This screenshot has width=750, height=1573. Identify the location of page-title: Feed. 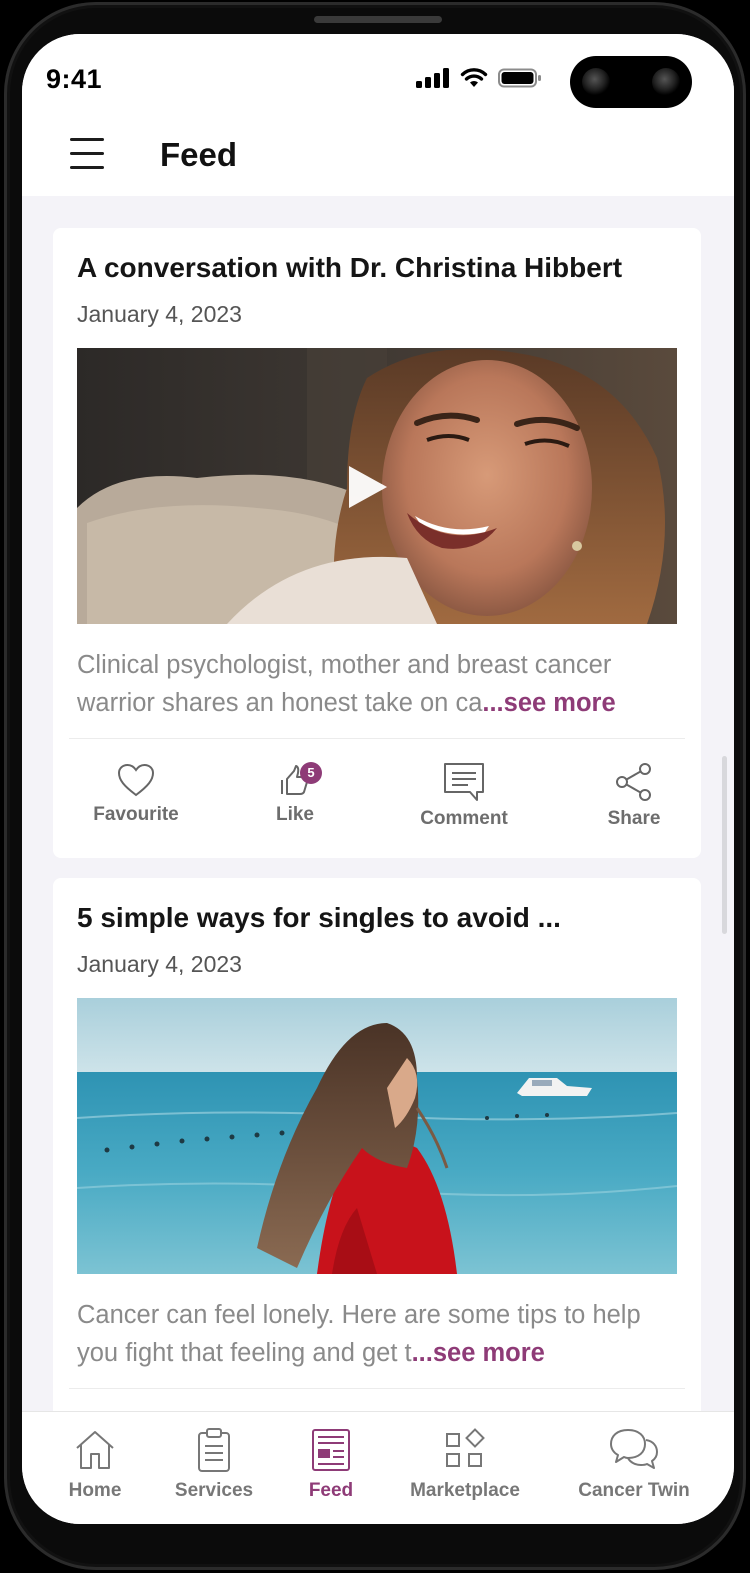
(199, 154).